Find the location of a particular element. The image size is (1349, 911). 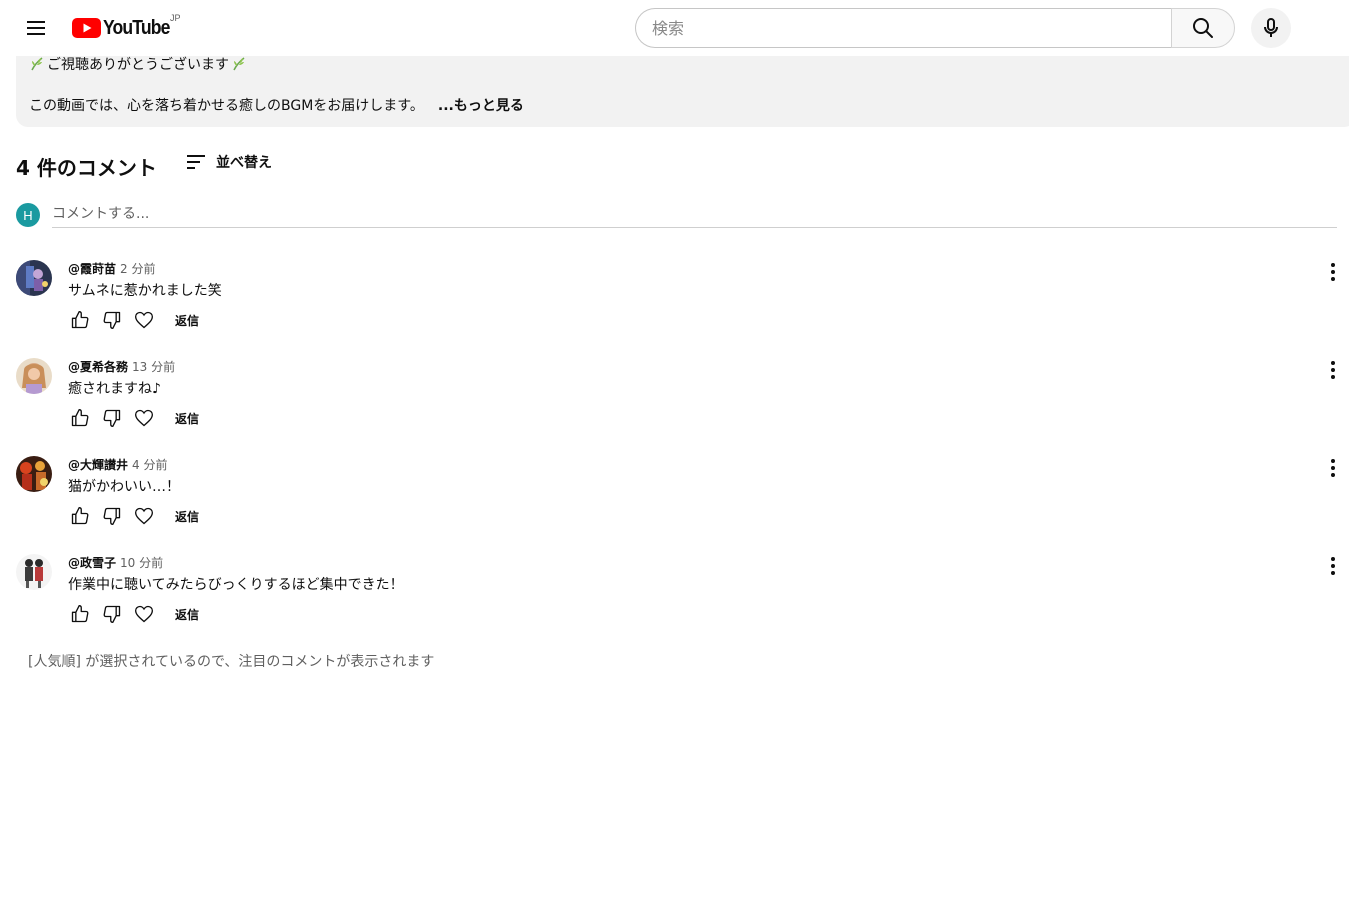

comment-author: @霞莳苗 is located at coordinates (92, 268).